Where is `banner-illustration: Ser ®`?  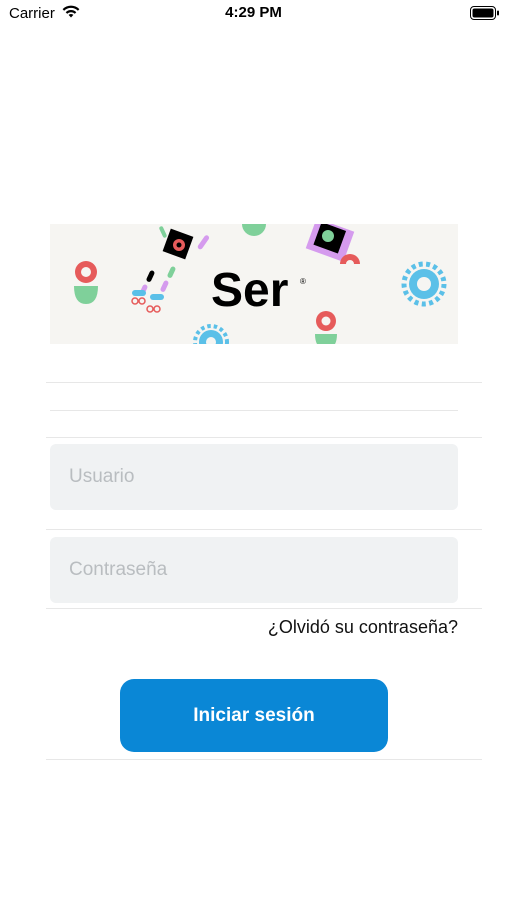
banner-illustration: Ser ® is located at coordinates (260, 284).